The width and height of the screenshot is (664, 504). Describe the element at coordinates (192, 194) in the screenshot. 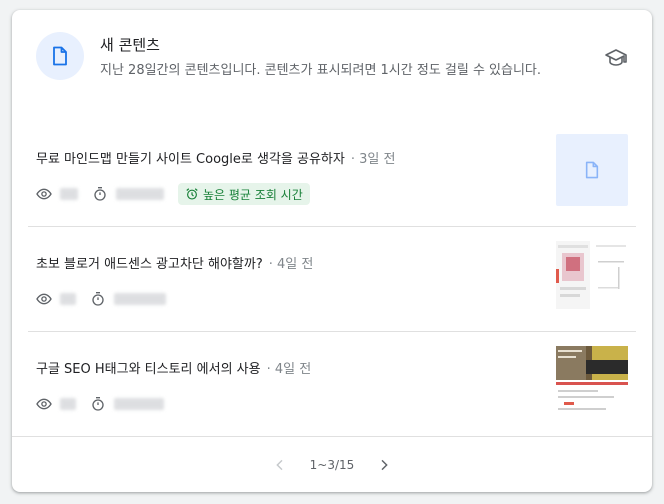

I see `alarm-icon` at that location.